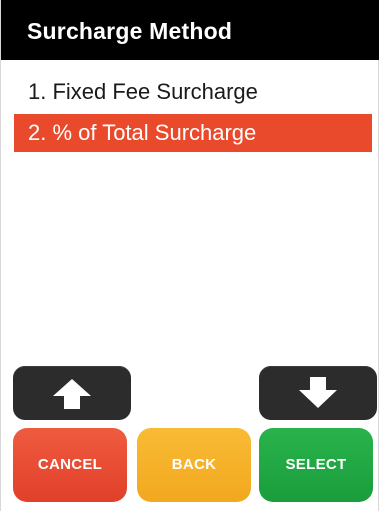  I want to click on back-button: BACK, so click(194, 465).